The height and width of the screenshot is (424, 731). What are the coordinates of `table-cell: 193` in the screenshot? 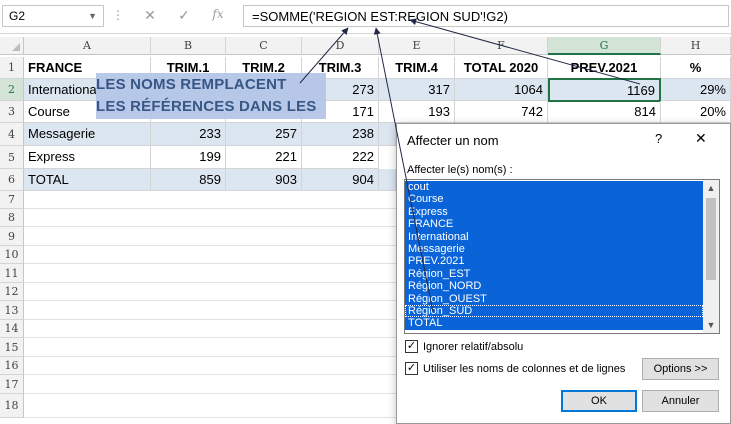 It's located at (417, 112).